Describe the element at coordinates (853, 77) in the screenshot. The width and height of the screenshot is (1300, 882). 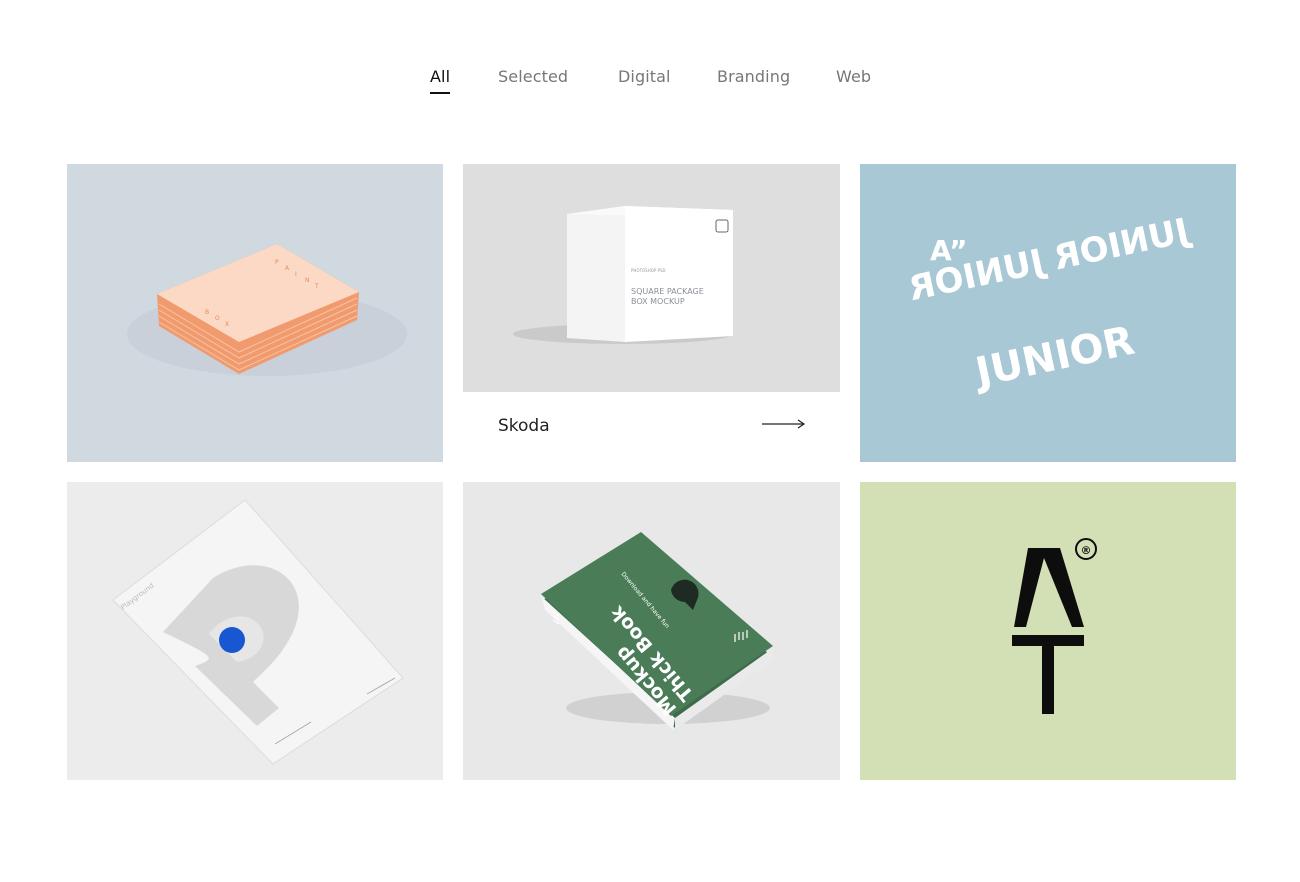
I see `filter-web: Web` at that location.